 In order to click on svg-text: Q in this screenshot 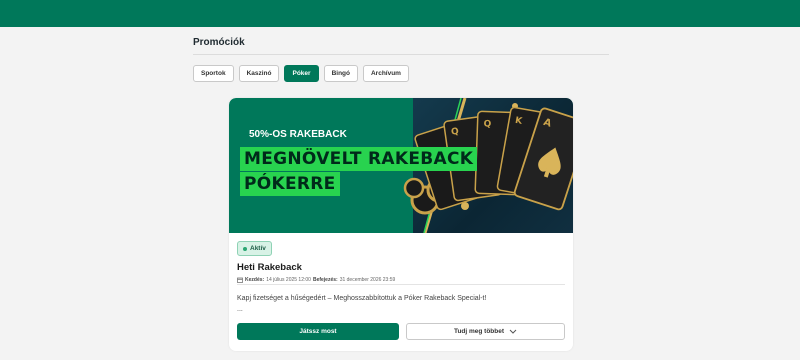, I will do `click(487, 124)`.